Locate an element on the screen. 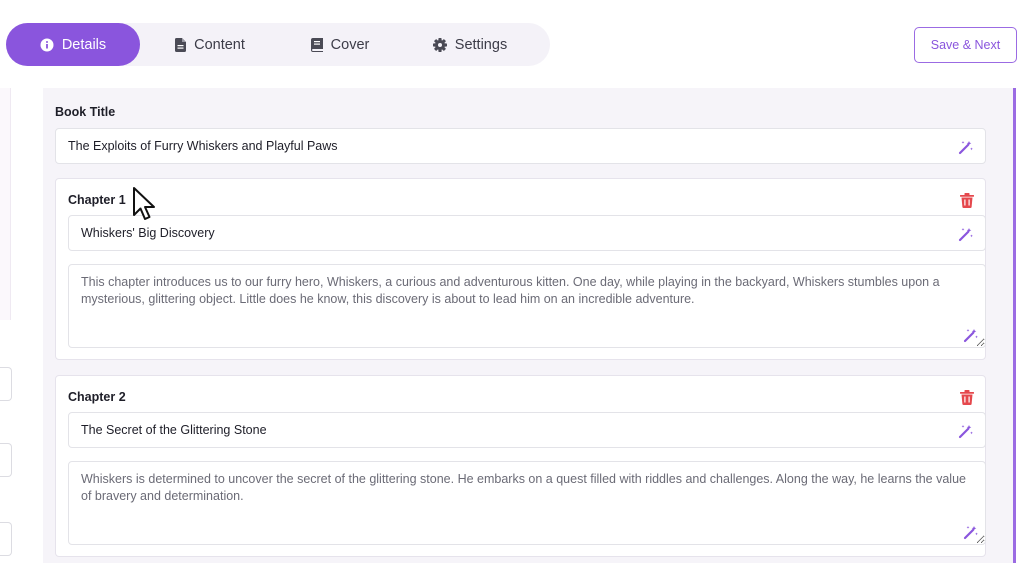  tab-settings-label: Settings is located at coordinates (481, 44).